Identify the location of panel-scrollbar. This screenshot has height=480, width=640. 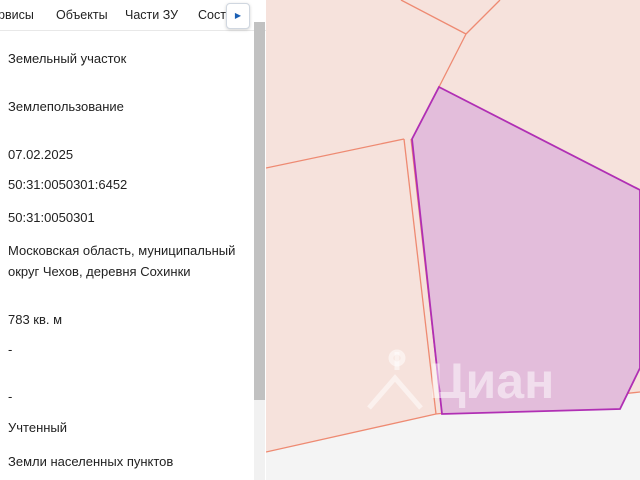
(259, 251).